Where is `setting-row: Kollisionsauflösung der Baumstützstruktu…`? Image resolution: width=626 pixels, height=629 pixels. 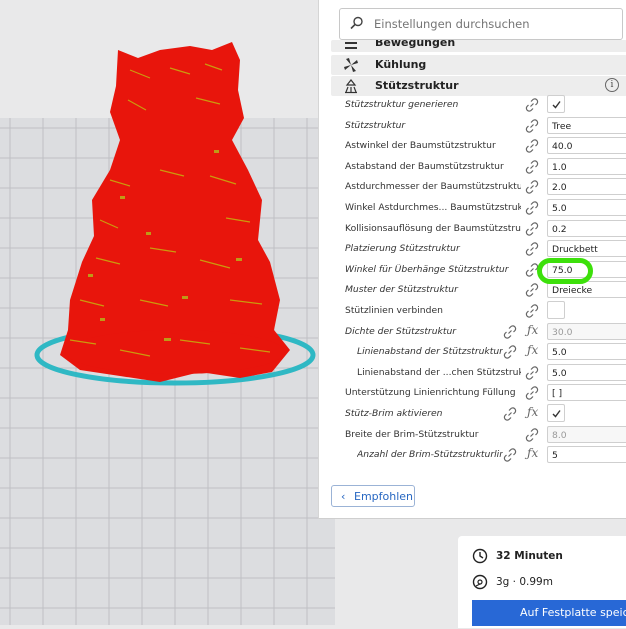
setting-row: Kollisionsauflösung der Baumstützstruktu… is located at coordinates (472, 229).